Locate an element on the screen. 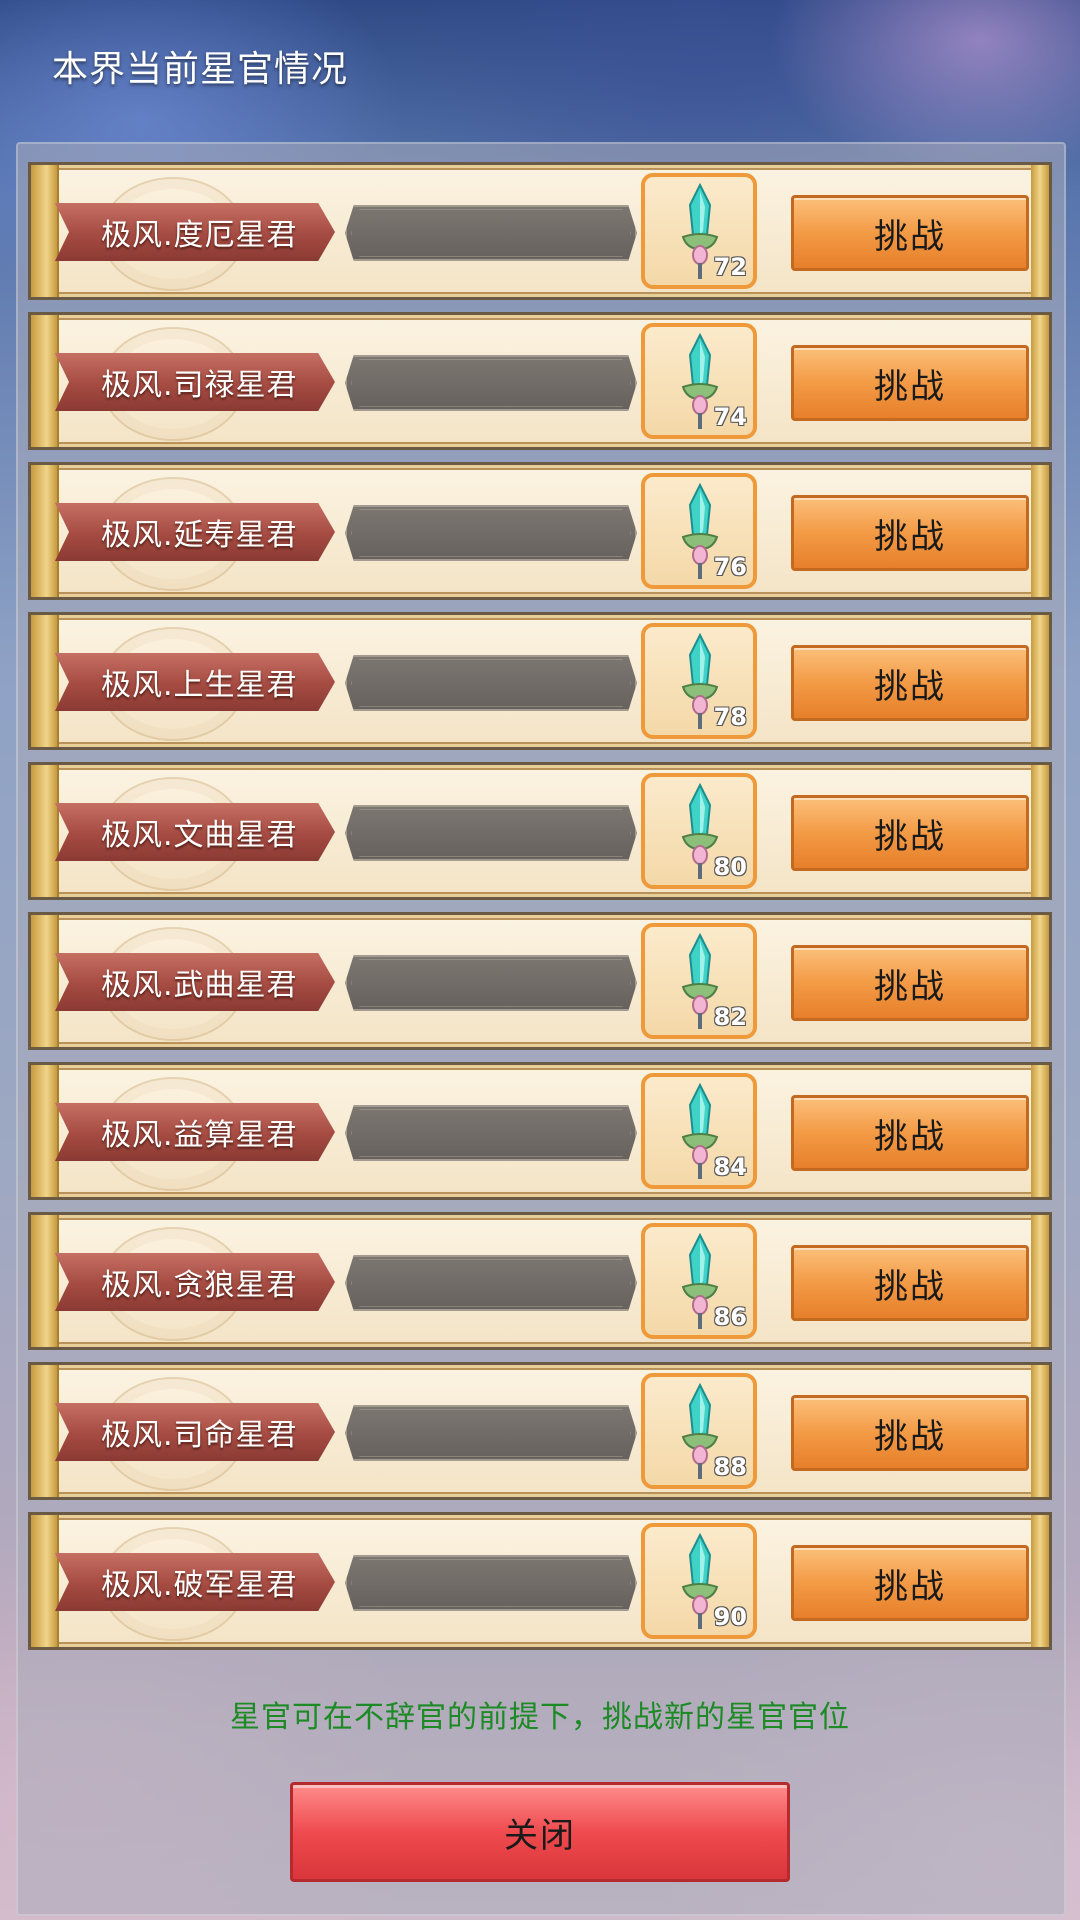  level-badge: 74 is located at coordinates (699, 381).